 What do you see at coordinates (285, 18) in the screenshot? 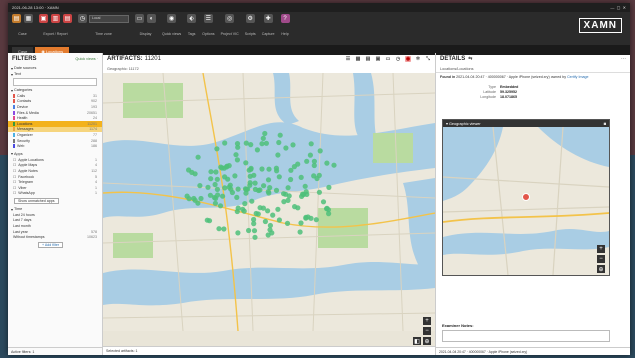
I see `help-icon: ?` at bounding box center [285, 18].